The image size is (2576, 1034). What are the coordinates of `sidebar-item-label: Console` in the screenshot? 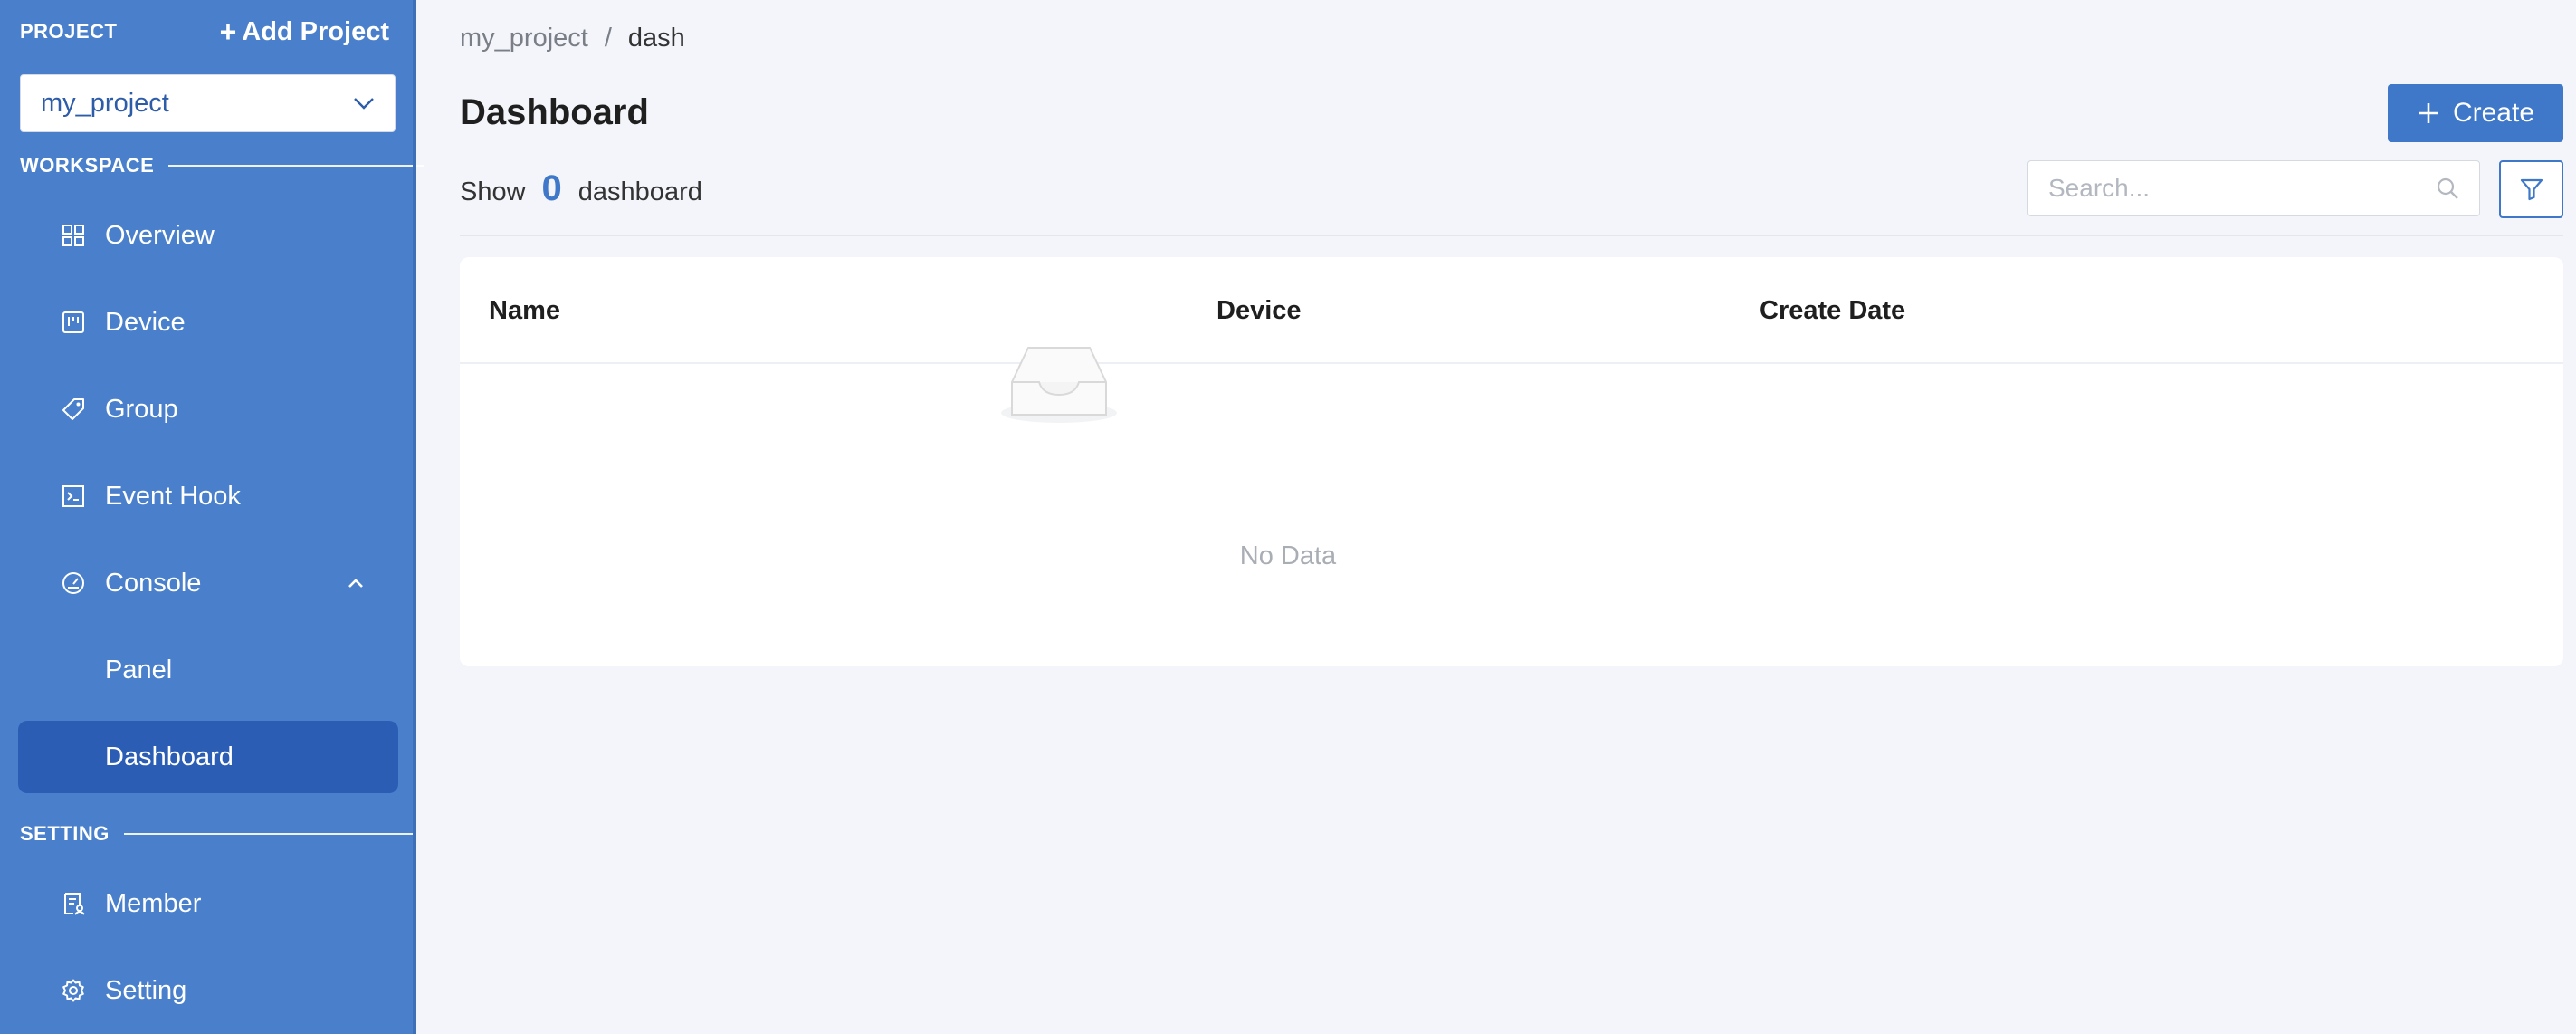 It's located at (154, 583).